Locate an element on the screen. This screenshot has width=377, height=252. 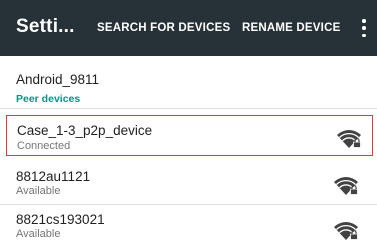
this-device-name: Android_9811 is located at coordinates (57, 79).